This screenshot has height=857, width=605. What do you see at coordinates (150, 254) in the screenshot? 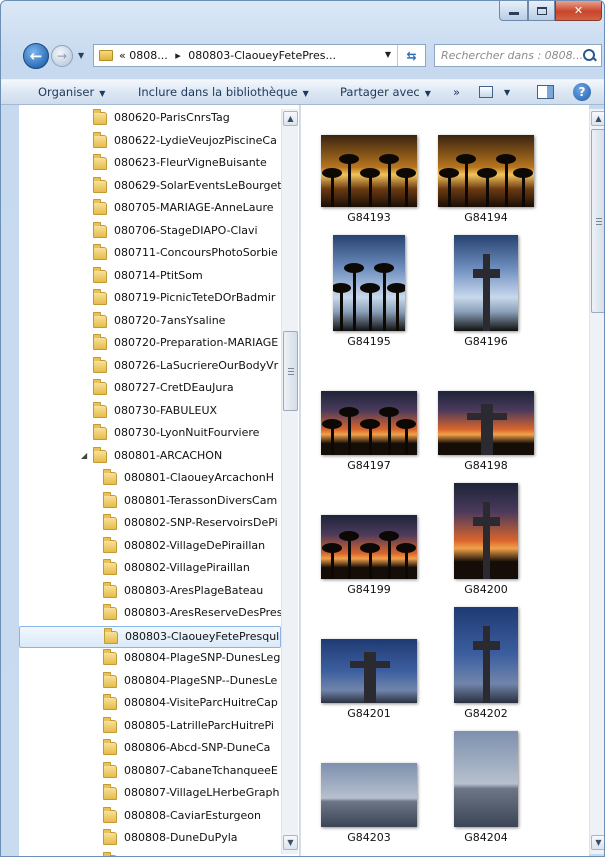
I see `tree-item: 080711-ConcoursPhotoSorbie` at bounding box center [150, 254].